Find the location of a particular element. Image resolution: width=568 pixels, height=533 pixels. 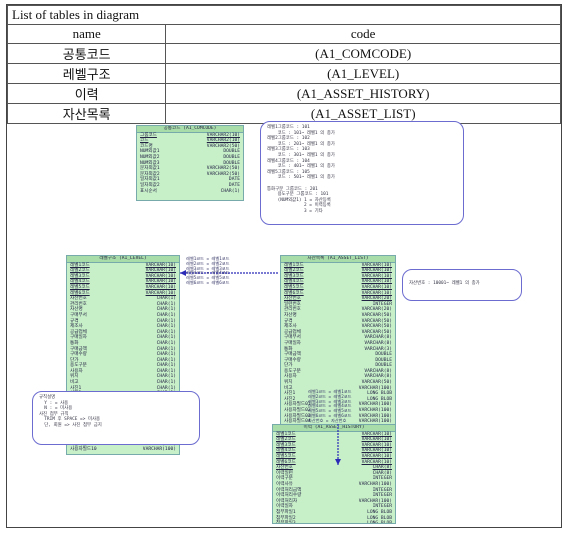

column-type: VARCHAR(100) is located at coordinates (159, 450).